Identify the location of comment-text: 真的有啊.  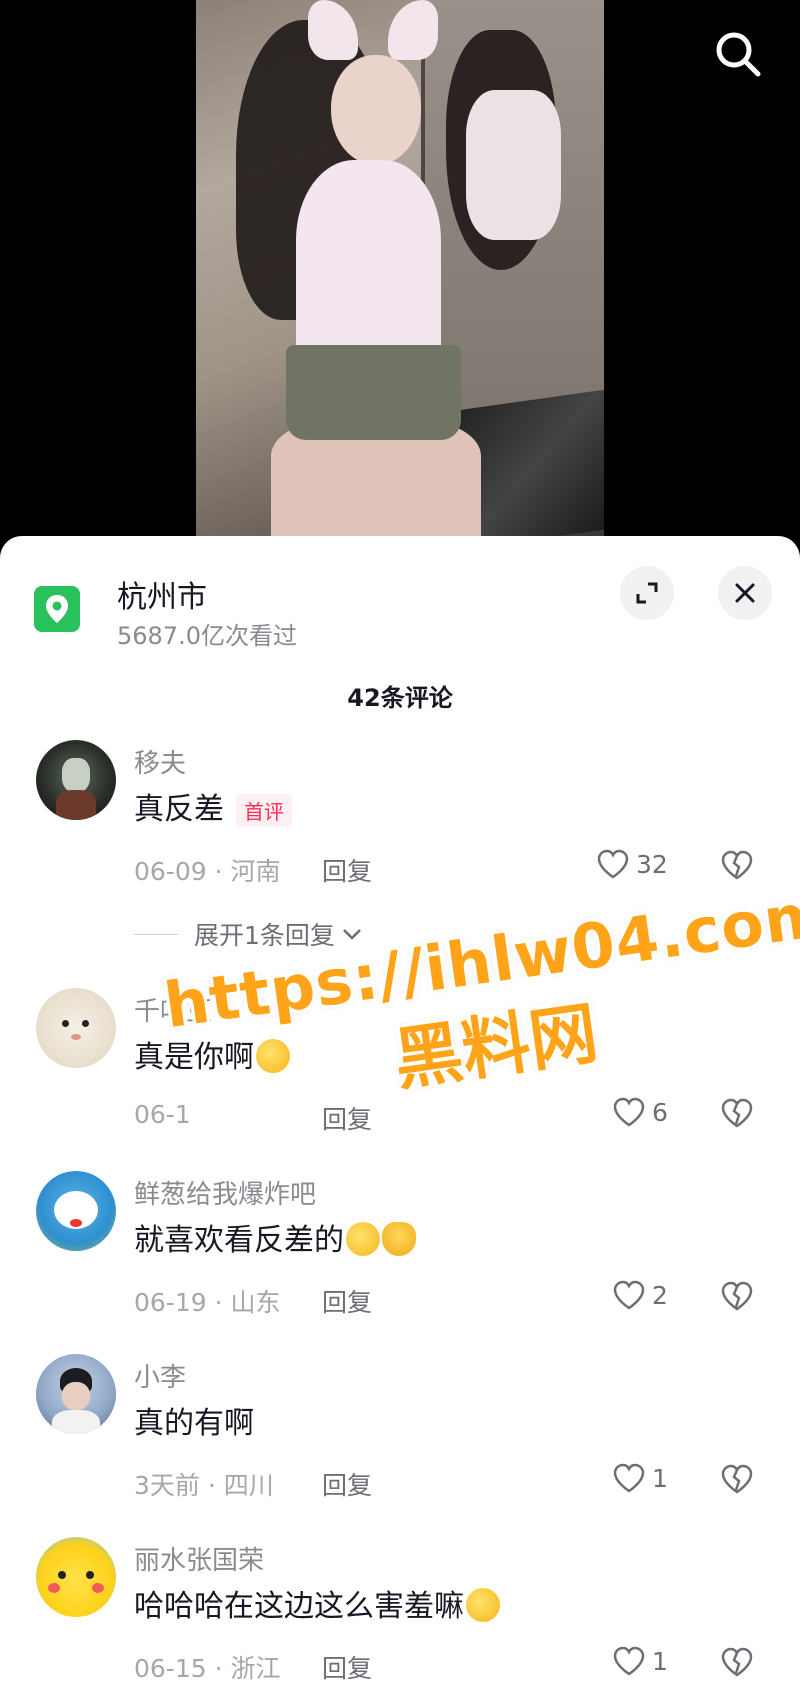
(194, 1423).